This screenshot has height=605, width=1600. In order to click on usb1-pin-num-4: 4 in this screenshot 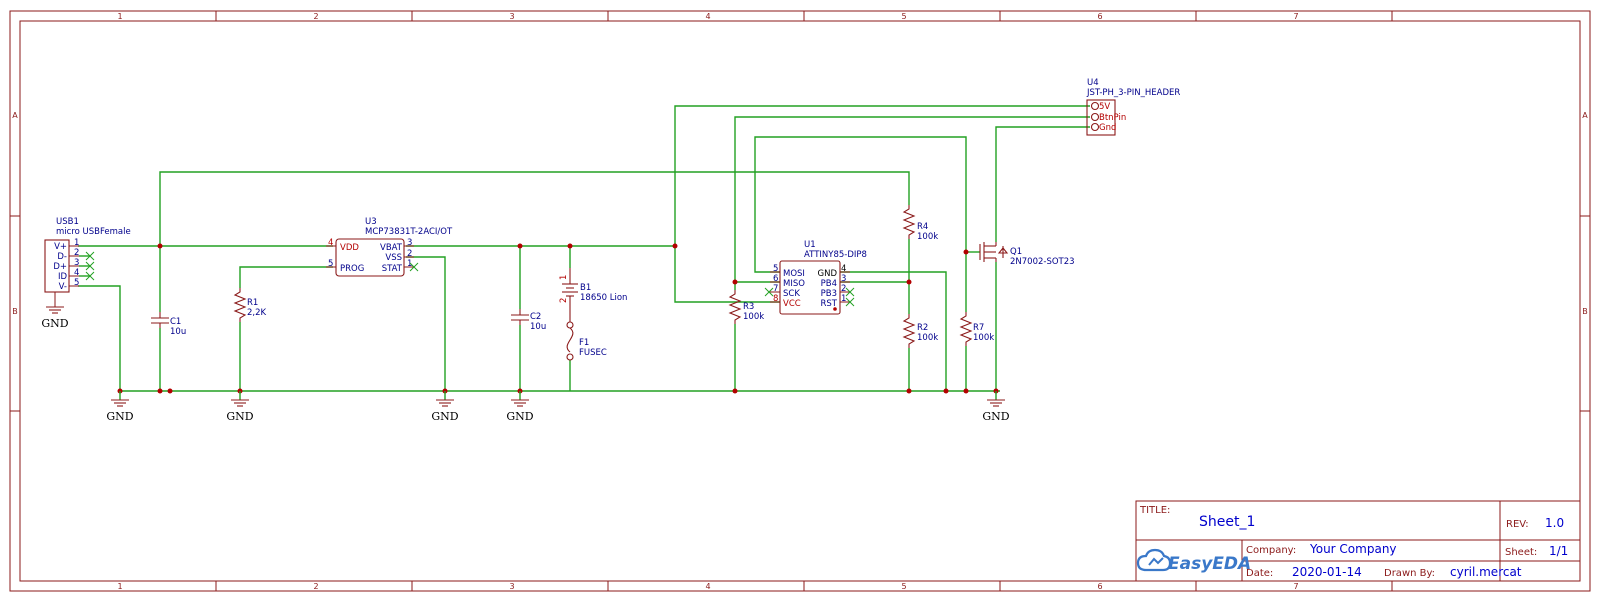, I will do `click(76, 273)`.